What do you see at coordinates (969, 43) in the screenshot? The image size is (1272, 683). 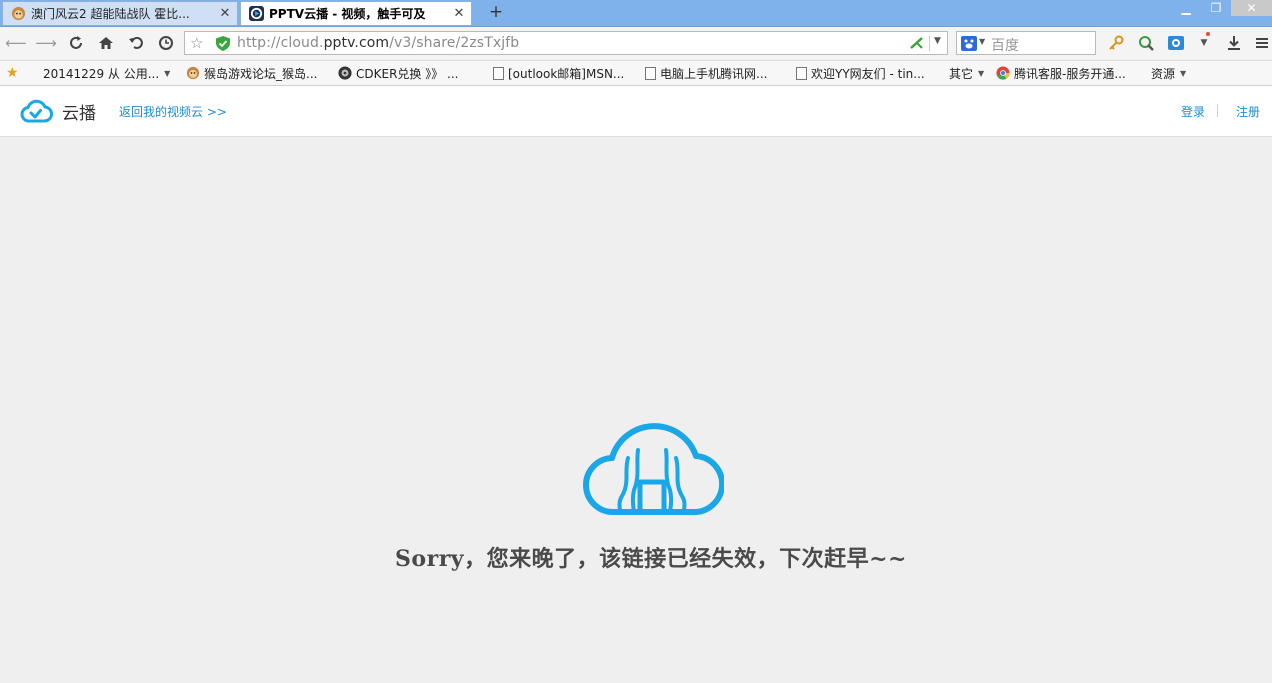 I see `baidu-paw-icon` at bounding box center [969, 43].